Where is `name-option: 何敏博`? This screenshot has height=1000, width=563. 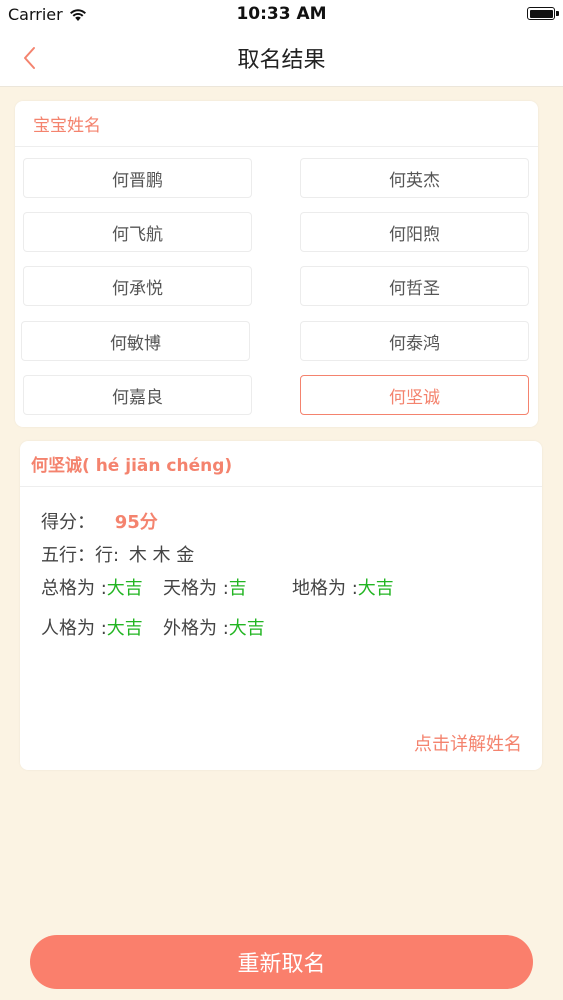
name-option: 何敏博 is located at coordinates (135, 341).